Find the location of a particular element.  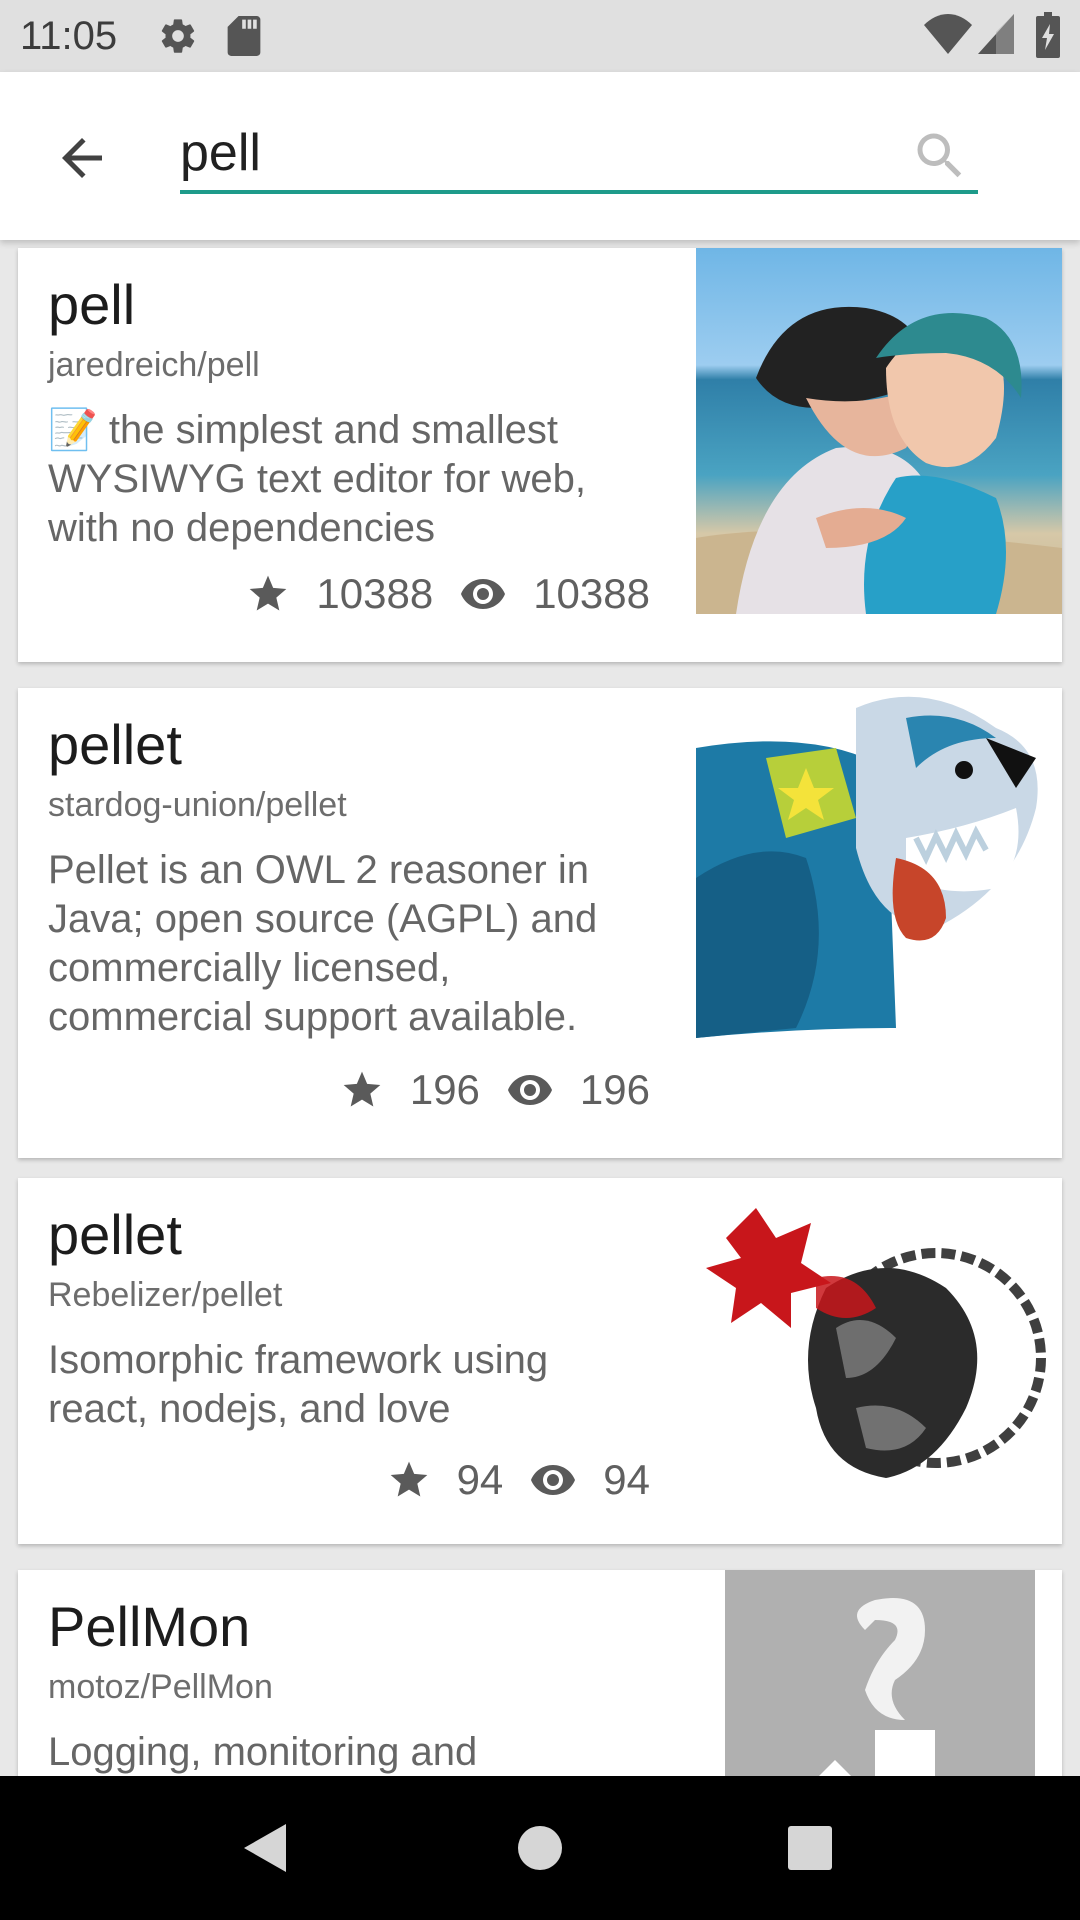

status-time: 11:05 is located at coordinates (69, 36).